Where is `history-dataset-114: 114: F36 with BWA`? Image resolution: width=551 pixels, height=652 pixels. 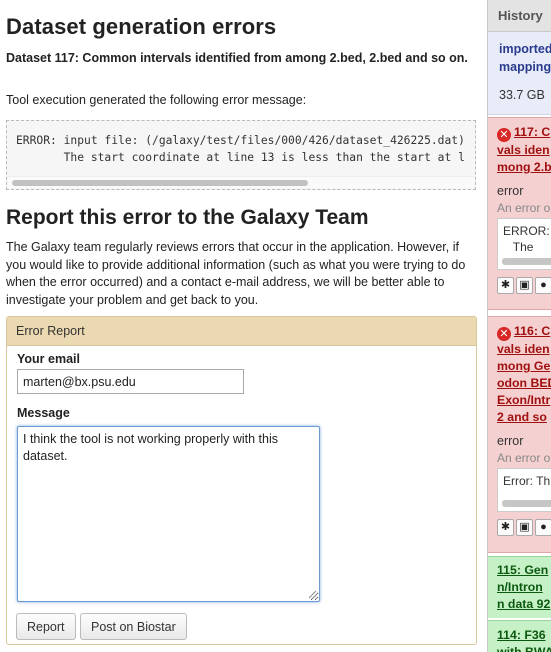 history-dataset-114: 114: F36 with BWA is located at coordinates (519, 636).